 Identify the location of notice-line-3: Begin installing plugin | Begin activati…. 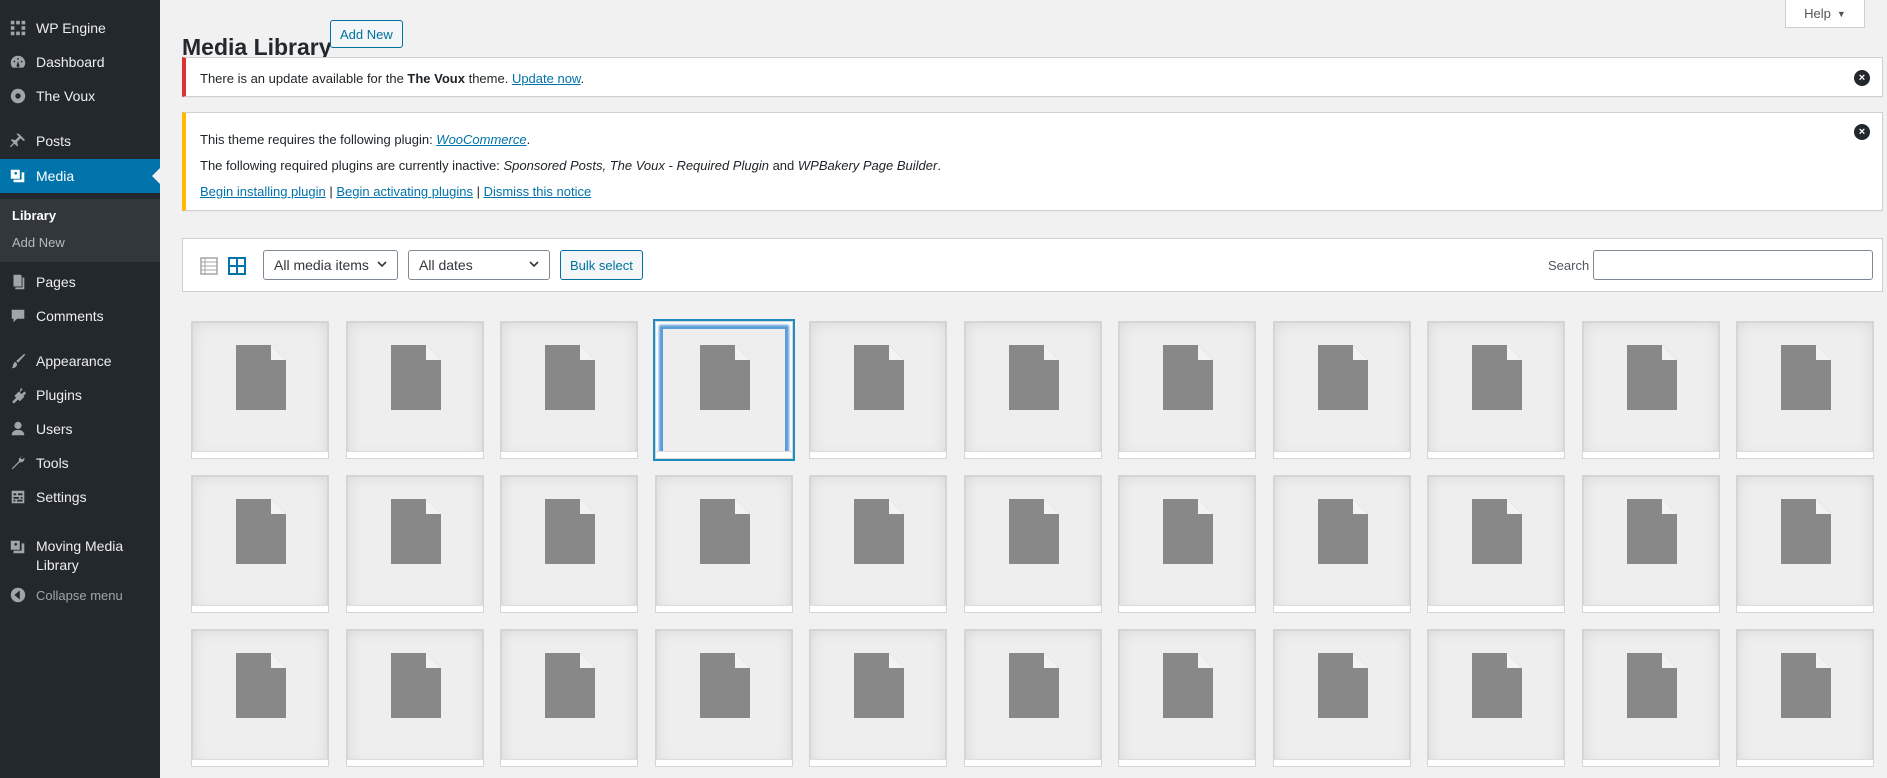
(395, 191).